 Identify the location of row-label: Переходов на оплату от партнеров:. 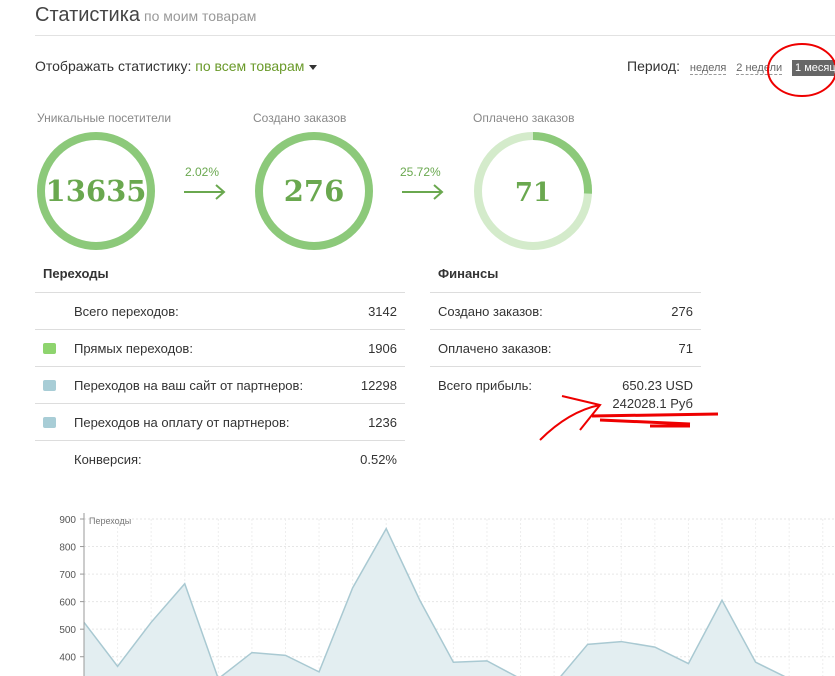
(182, 422).